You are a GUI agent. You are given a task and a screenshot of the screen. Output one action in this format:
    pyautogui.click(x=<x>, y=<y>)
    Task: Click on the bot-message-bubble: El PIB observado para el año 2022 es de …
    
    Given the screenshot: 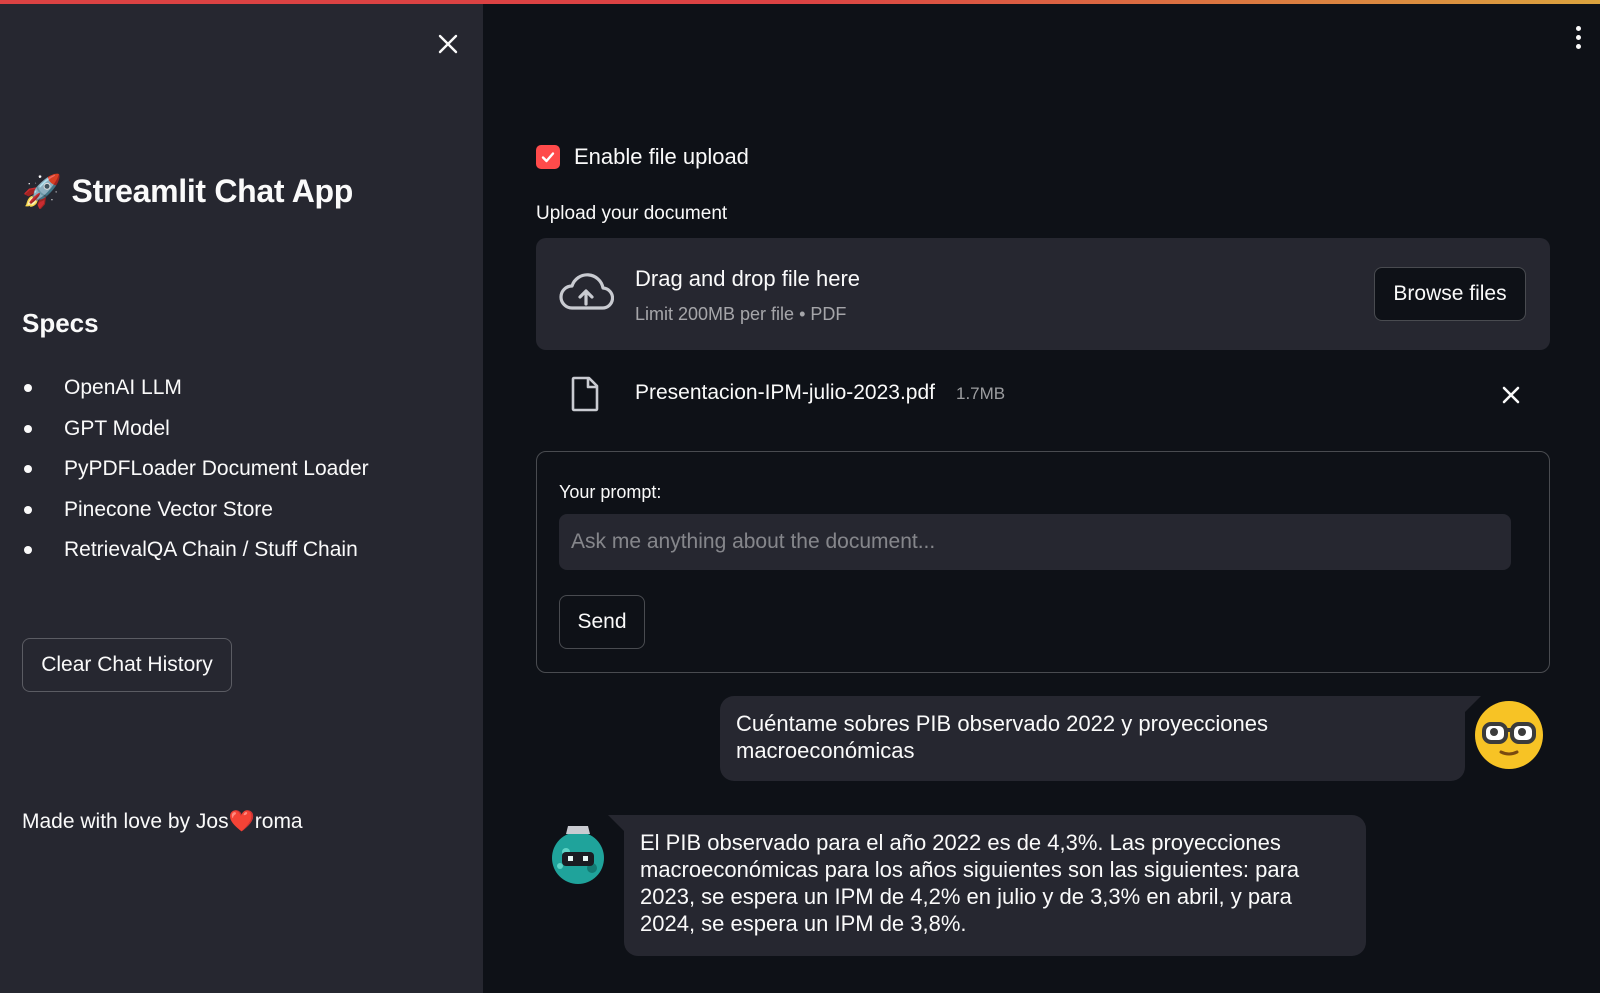 What is the action you would take?
    pyautogui.click(x=987, y=885)
    